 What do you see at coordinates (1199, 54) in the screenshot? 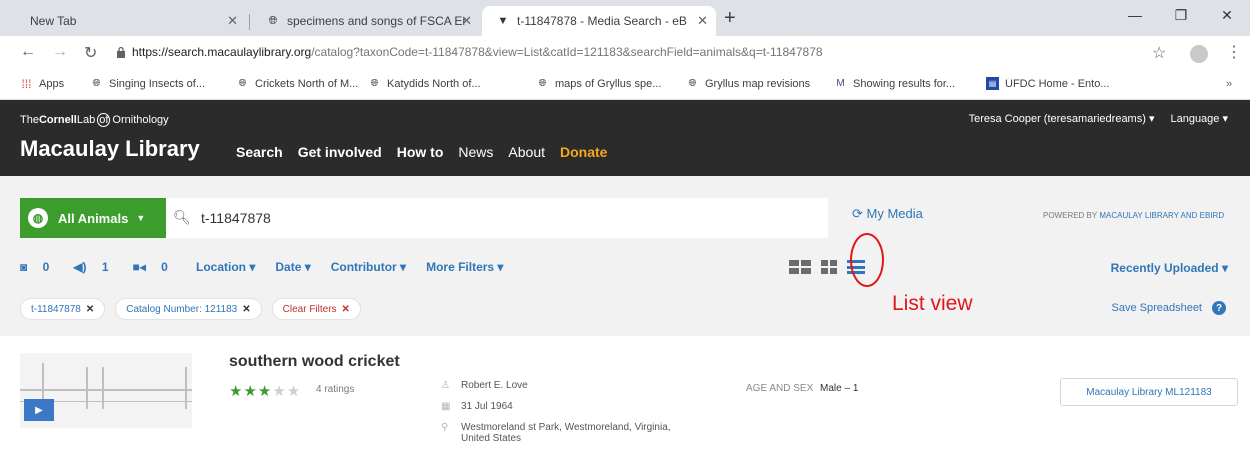
I see `profile-avatar` at bounding box center [1199, 54].